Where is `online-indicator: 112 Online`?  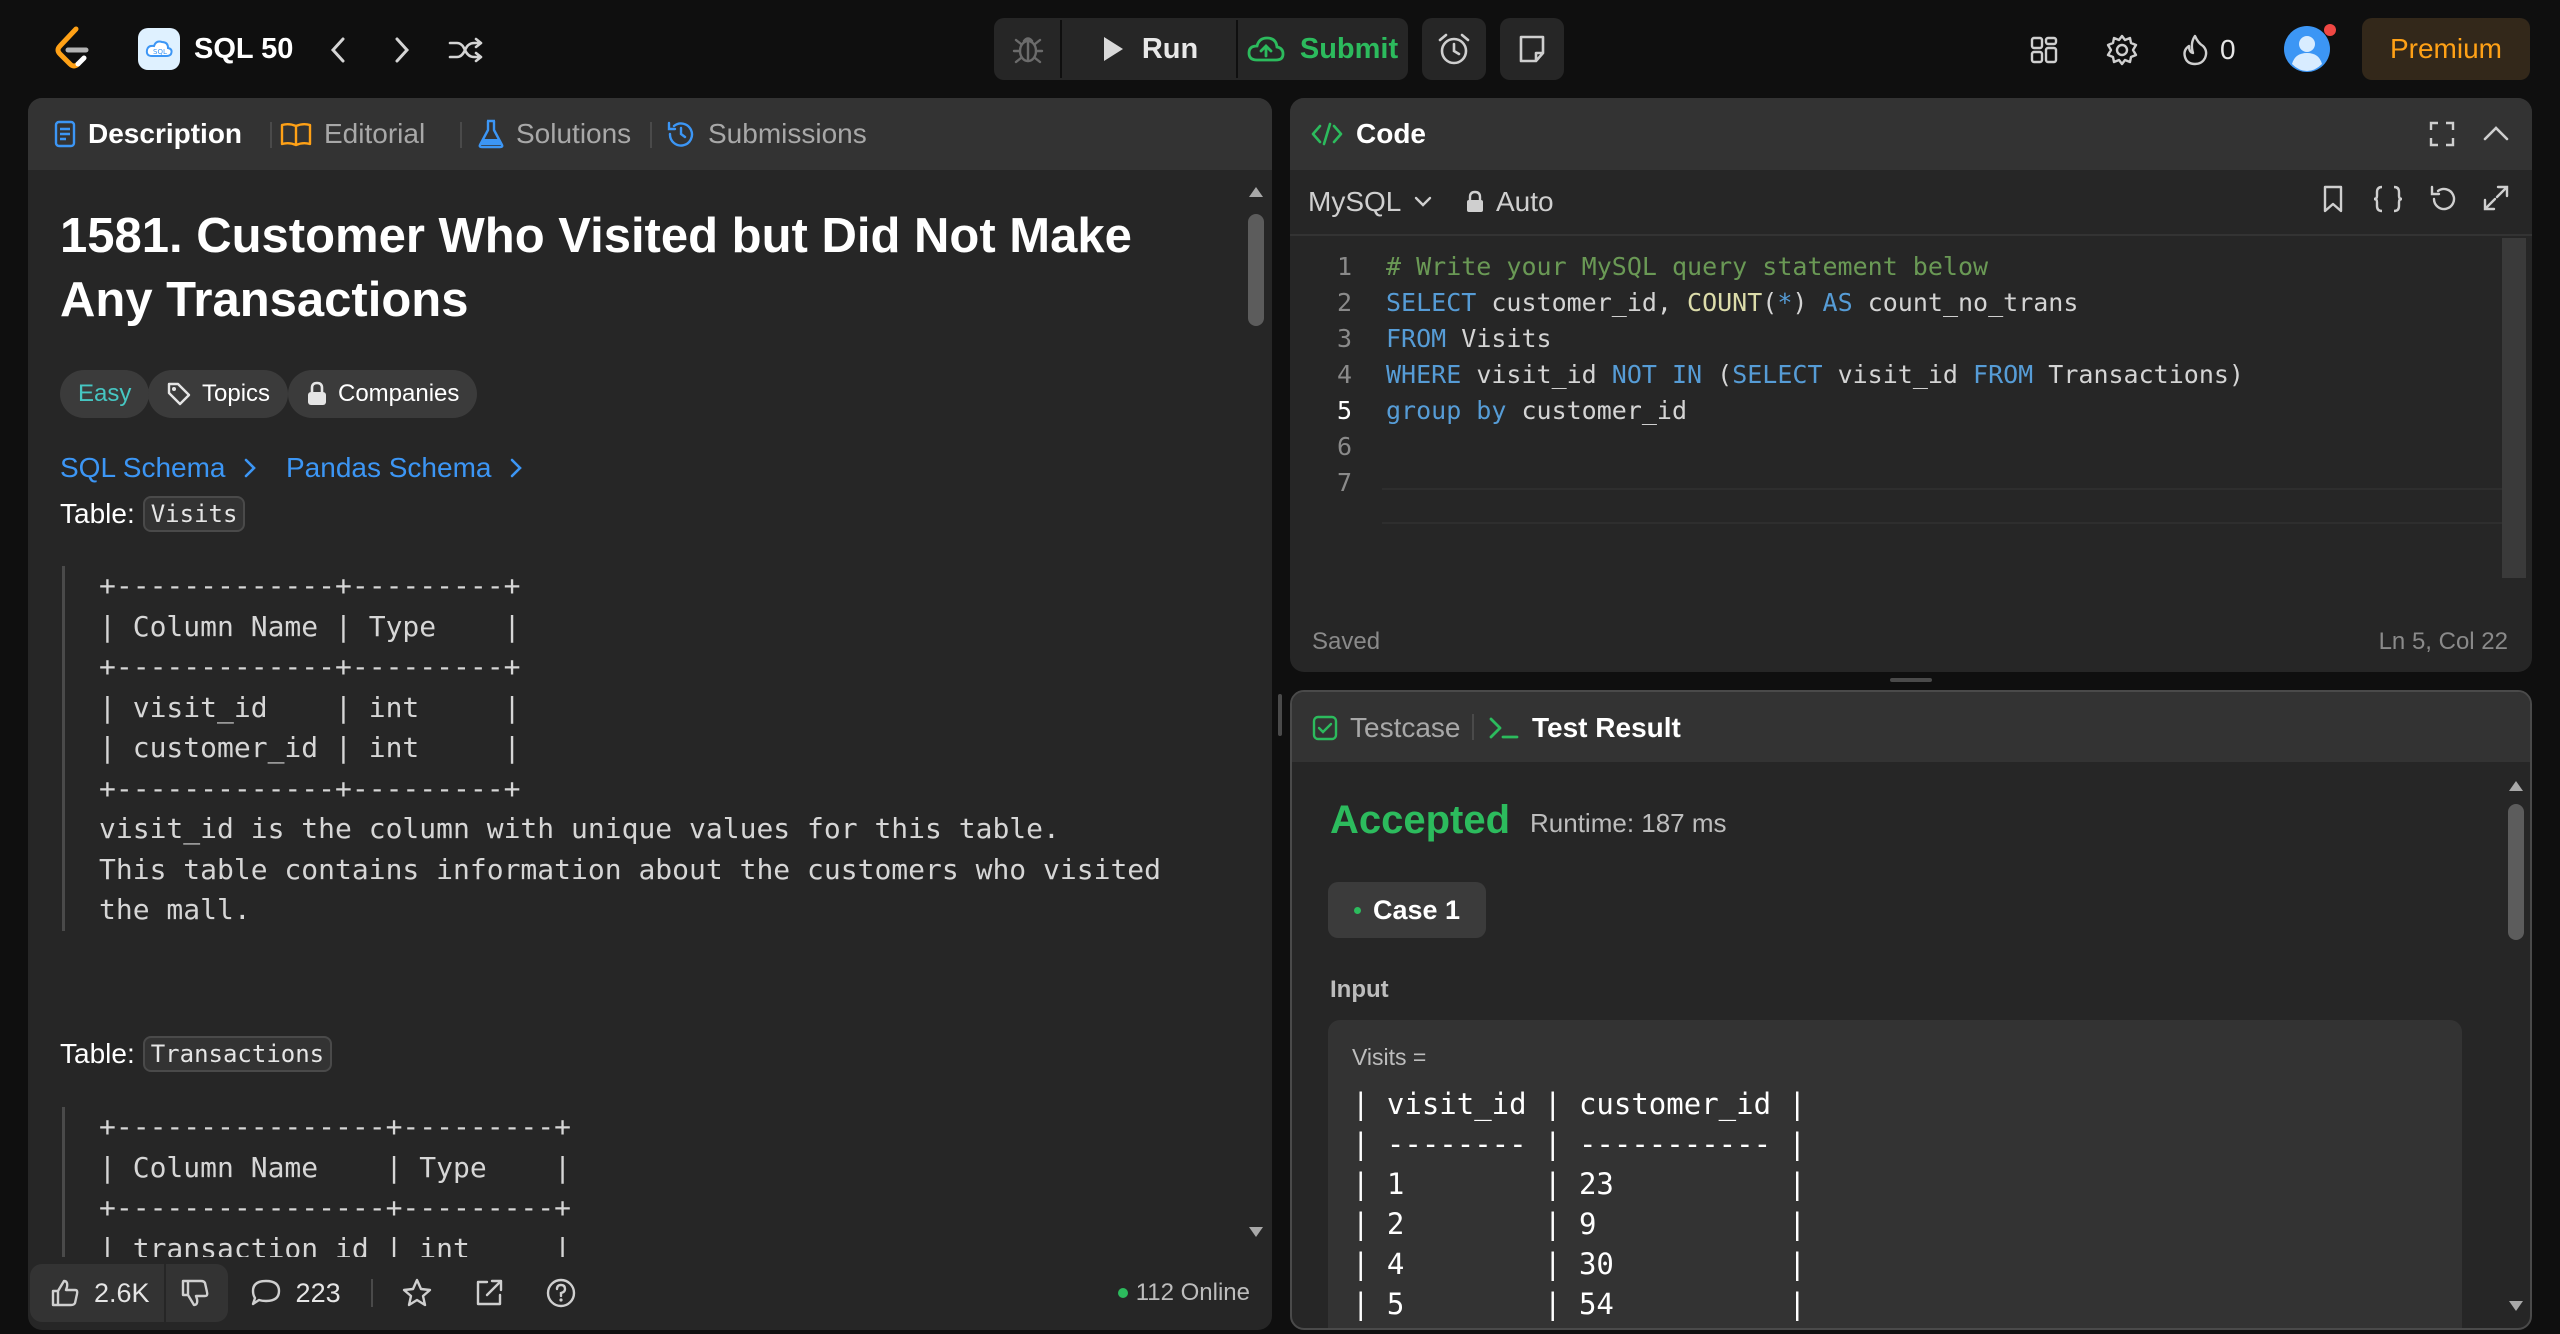 online-indicator: 112 Online is located at coordinates (1183, 1293).